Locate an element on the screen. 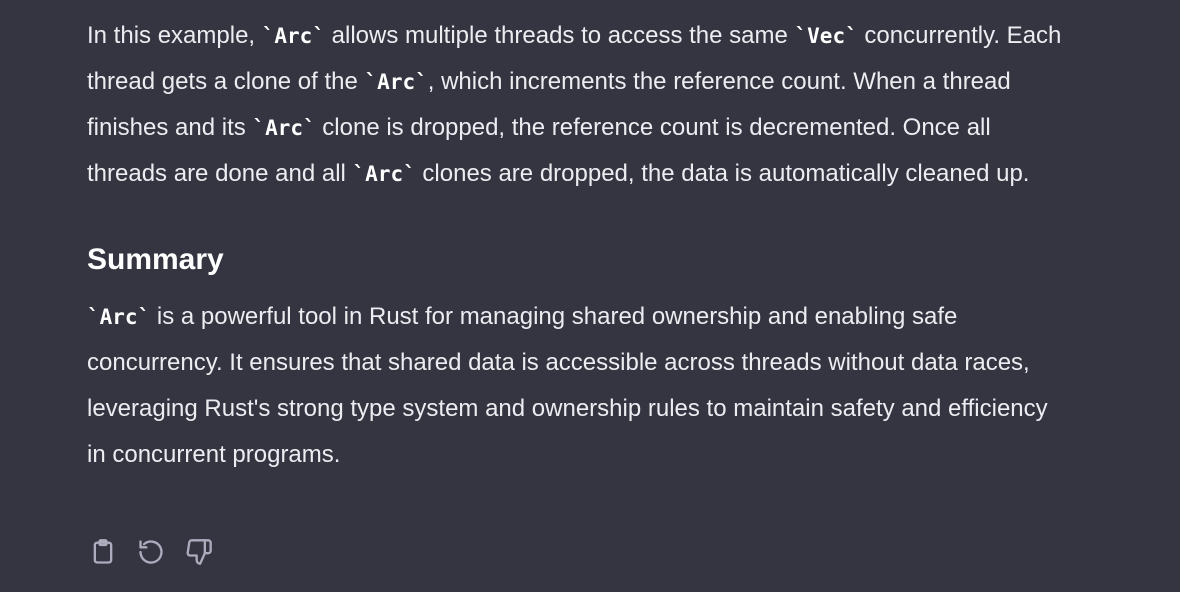 The width and height of the screenshot is (1180, 592). section-heading: Summary is located at coordinates (155, 259).